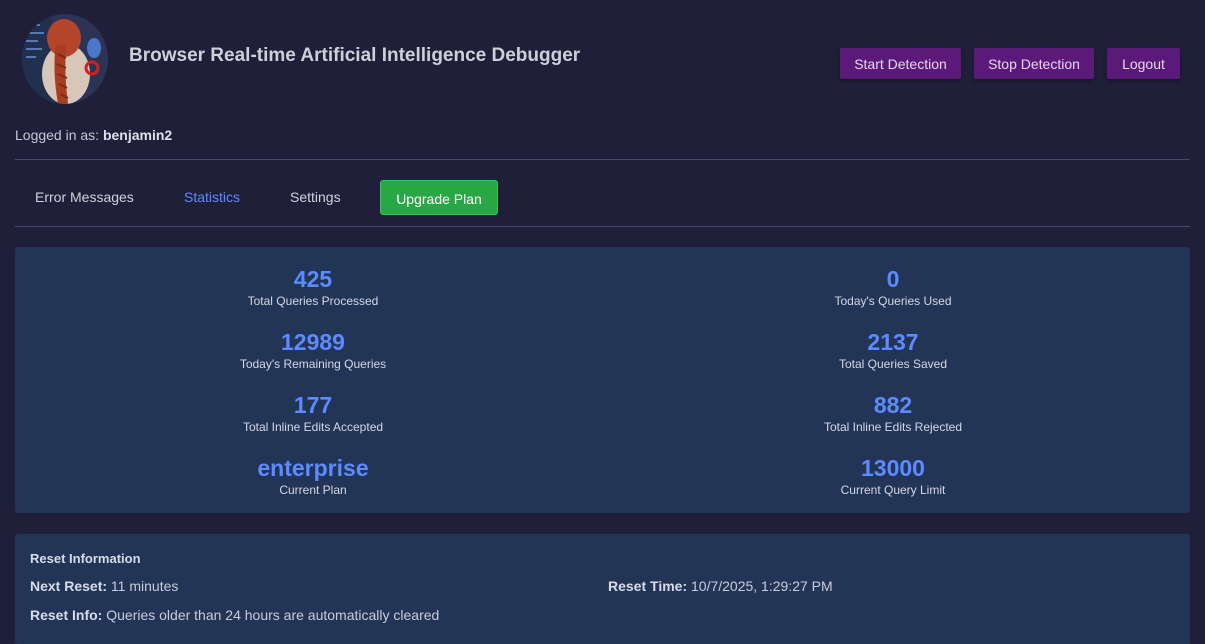 The width and height of the screenshot is (1205, 644). I want to click on start-detection-button: Start Detection, so click(900, 63).